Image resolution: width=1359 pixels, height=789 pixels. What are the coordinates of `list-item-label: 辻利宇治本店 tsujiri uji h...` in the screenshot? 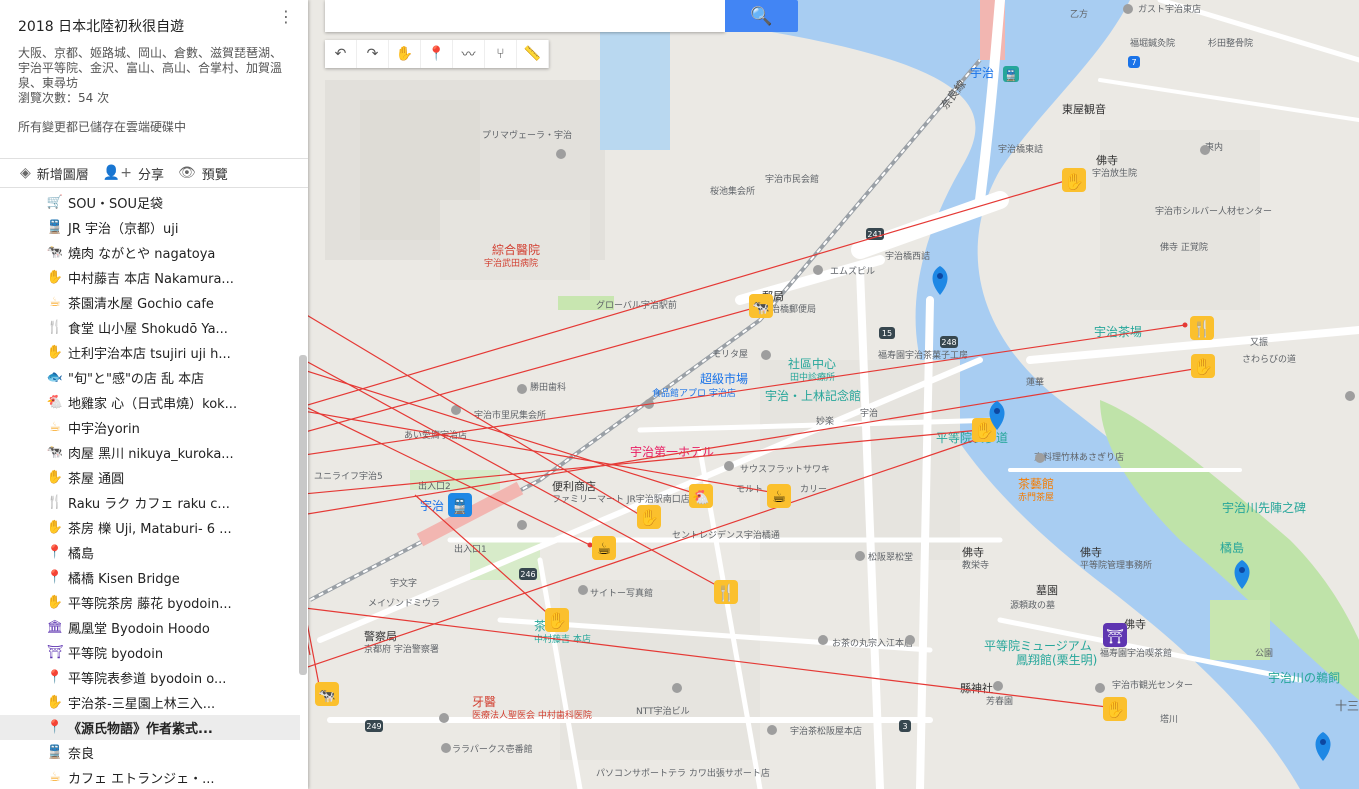 It's located at (149, 354).